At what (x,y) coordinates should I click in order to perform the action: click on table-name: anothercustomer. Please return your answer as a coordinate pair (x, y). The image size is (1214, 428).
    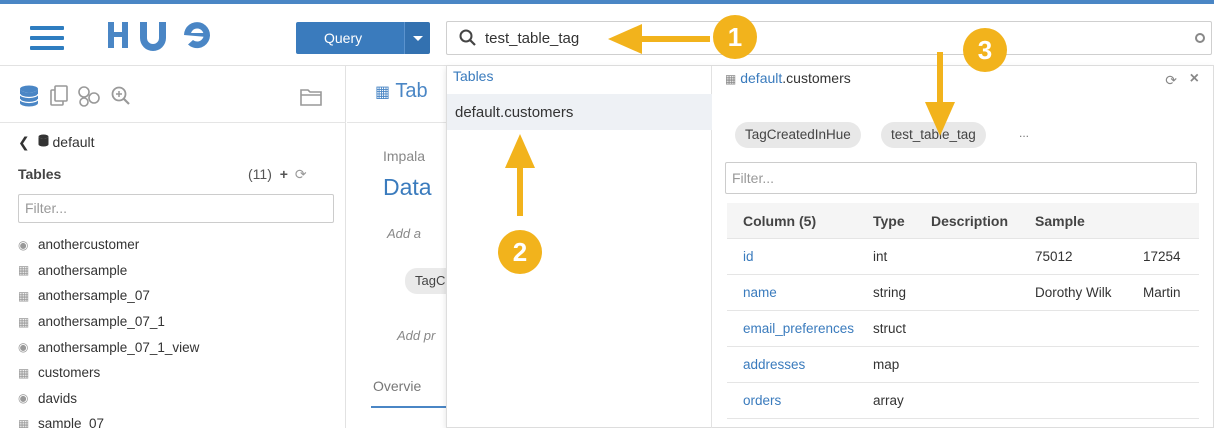
    Looking at the image, I should click on (89, 245).